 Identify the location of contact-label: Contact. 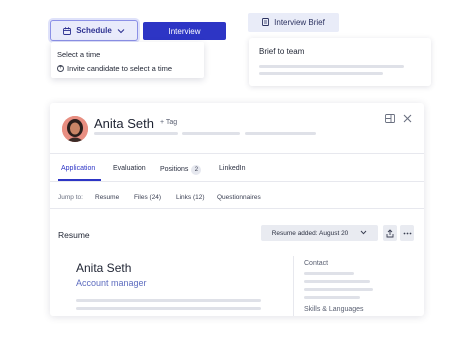
(316, 263).